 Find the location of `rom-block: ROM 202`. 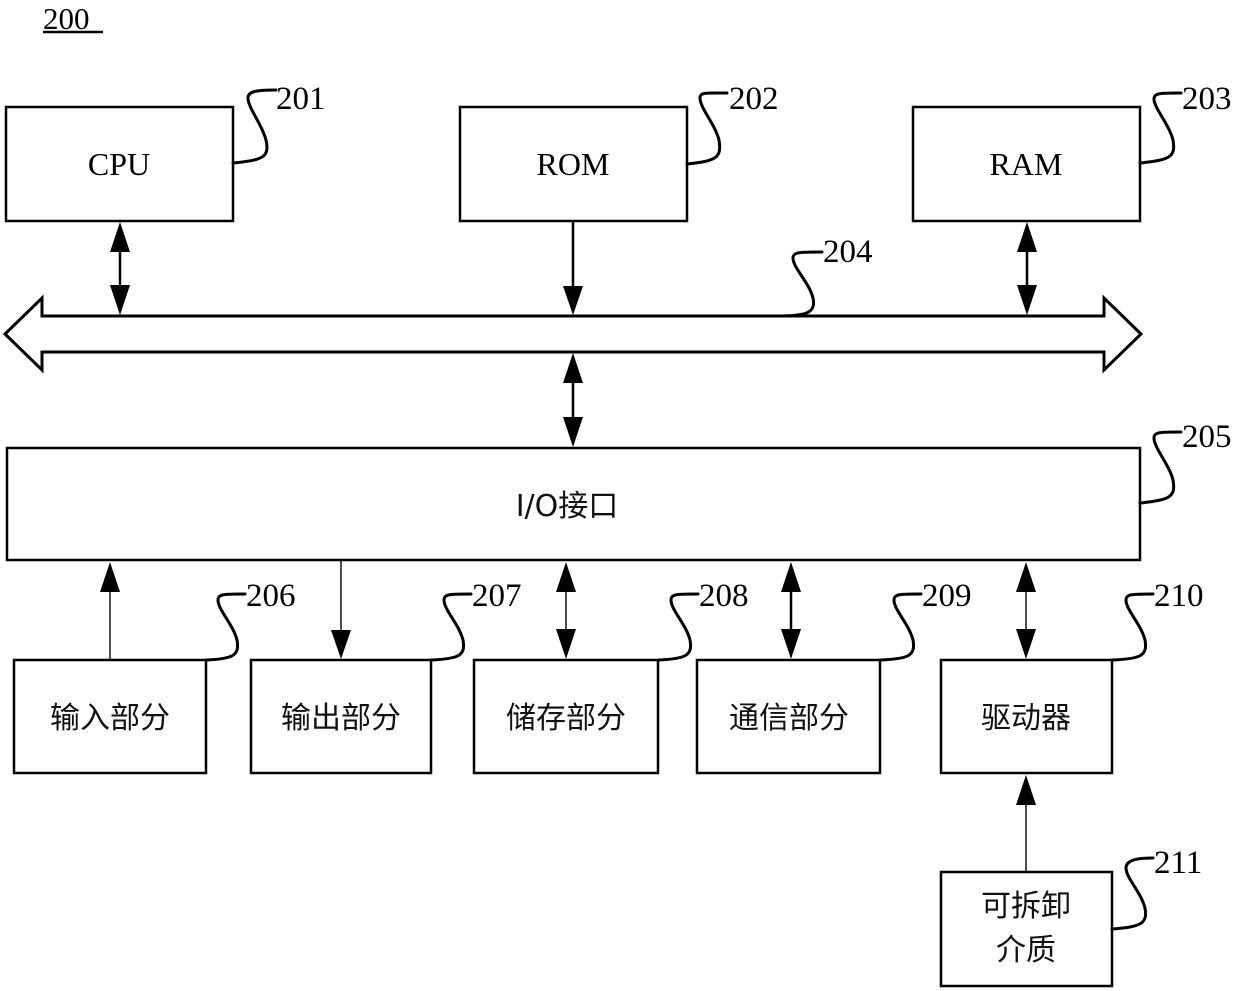

rom-block: ROM 202 is located at coordinates (618, 152).